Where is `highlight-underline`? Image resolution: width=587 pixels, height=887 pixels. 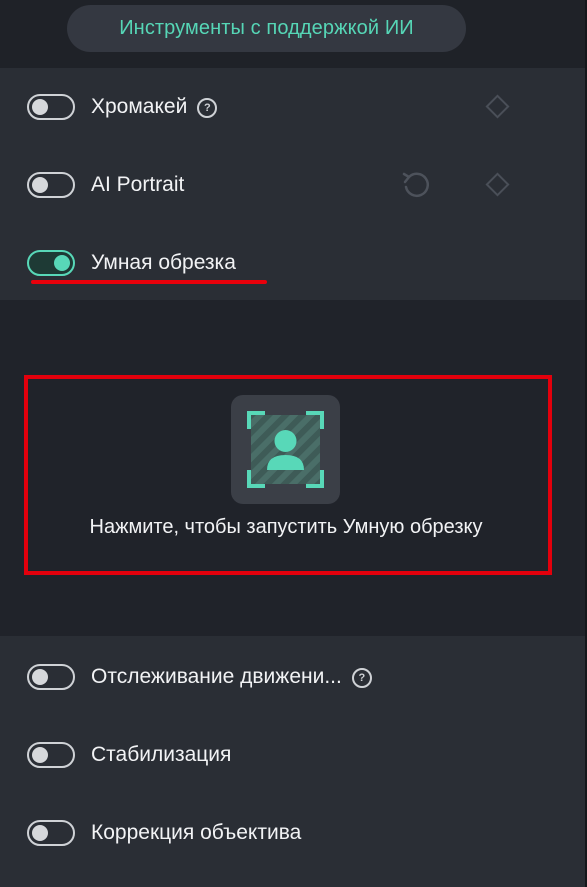 highlight-underline is located at coordinates (149, 282).